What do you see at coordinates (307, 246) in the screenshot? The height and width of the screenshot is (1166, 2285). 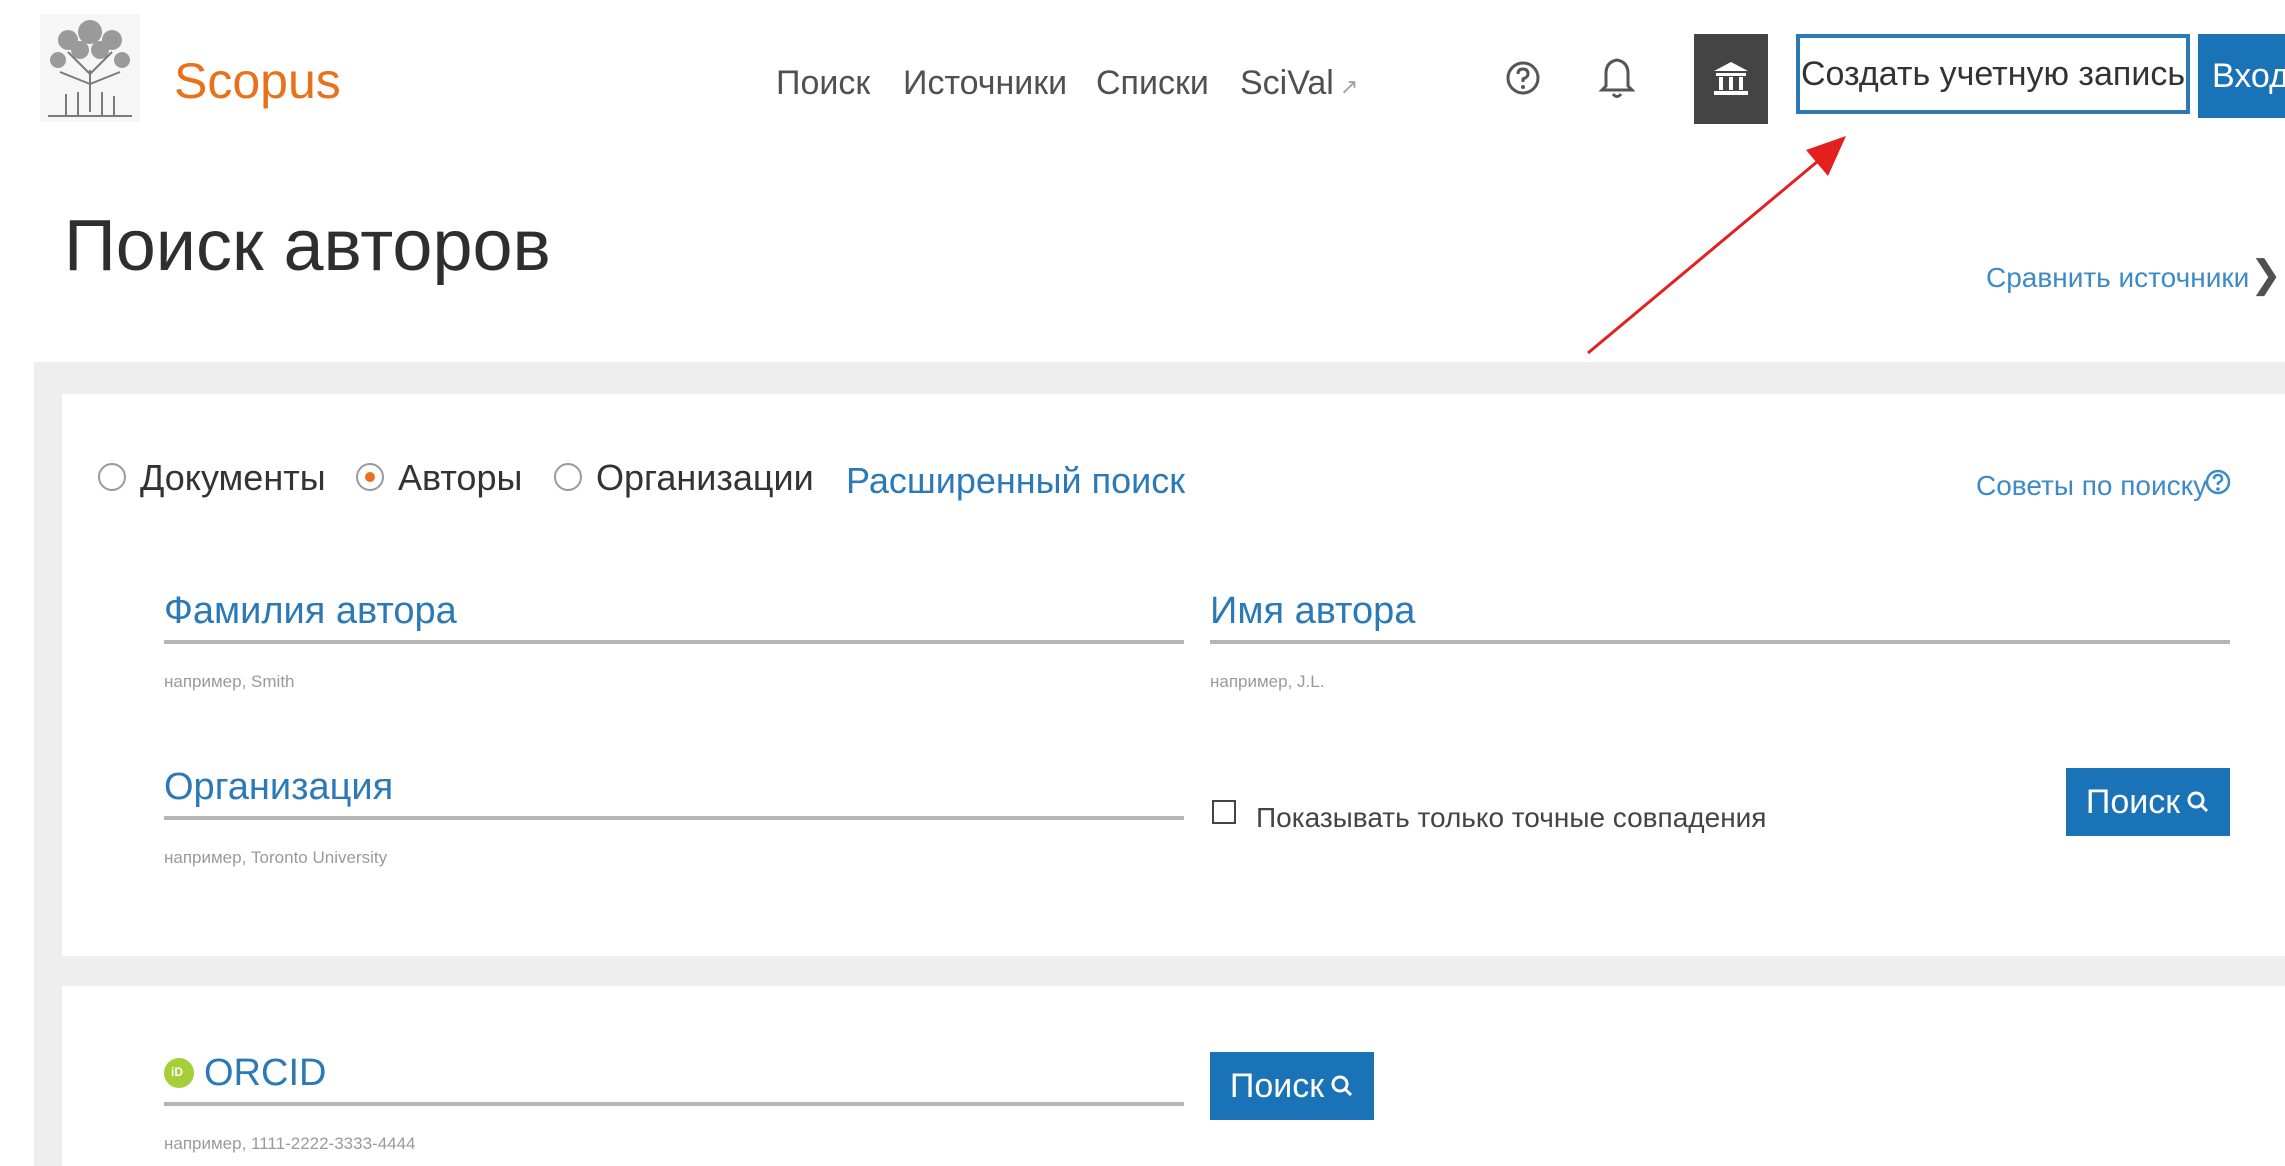 I see `page-title: Поиск авторов` at bounding box center [307, 246].